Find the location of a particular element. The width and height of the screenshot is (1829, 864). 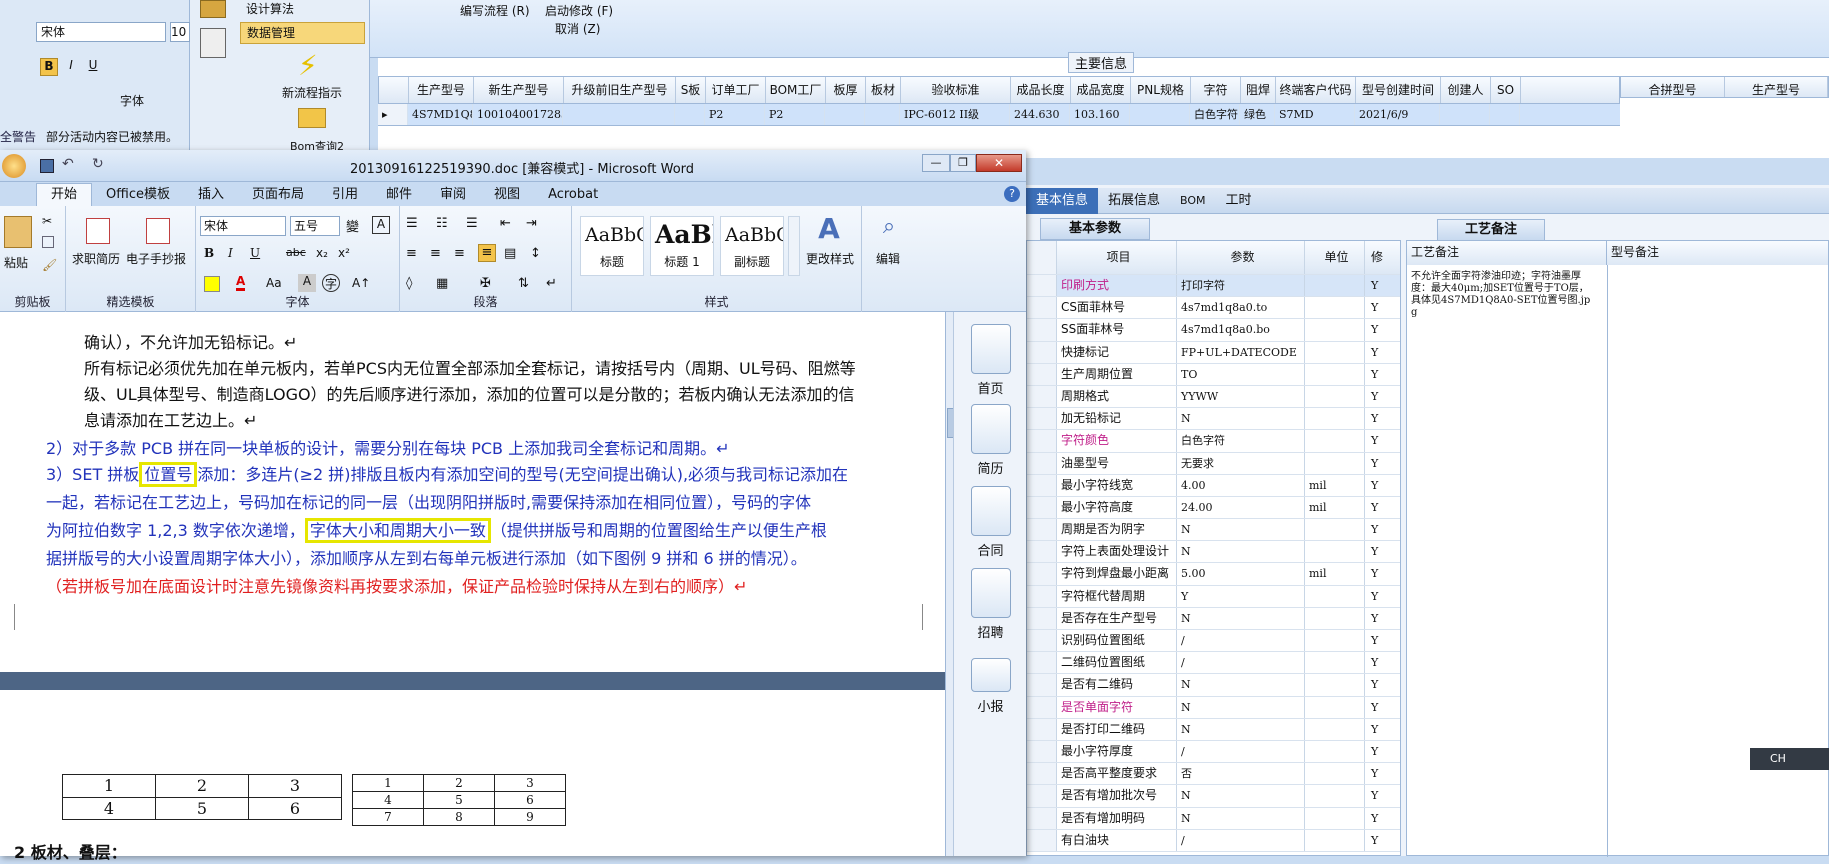

style-heading-1: AaBl 标题 1 is located at coordinates (682, 246).